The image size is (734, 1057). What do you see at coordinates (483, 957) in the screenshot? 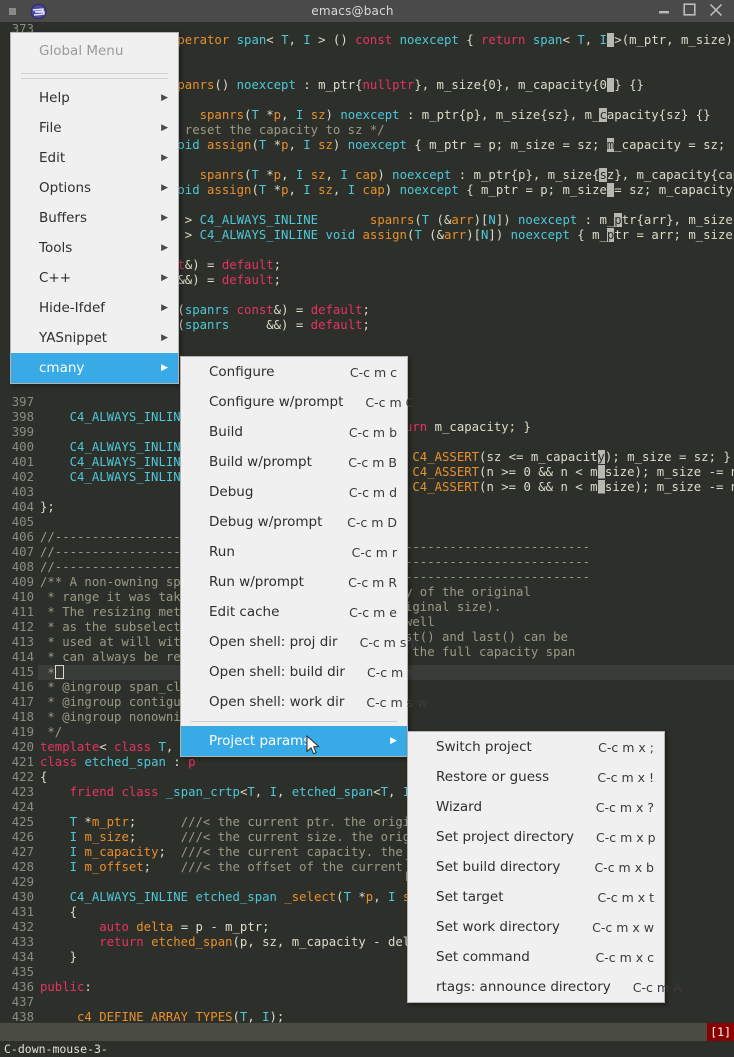
I see `menu-item-label: Set command` at bounding box center [483, 957].